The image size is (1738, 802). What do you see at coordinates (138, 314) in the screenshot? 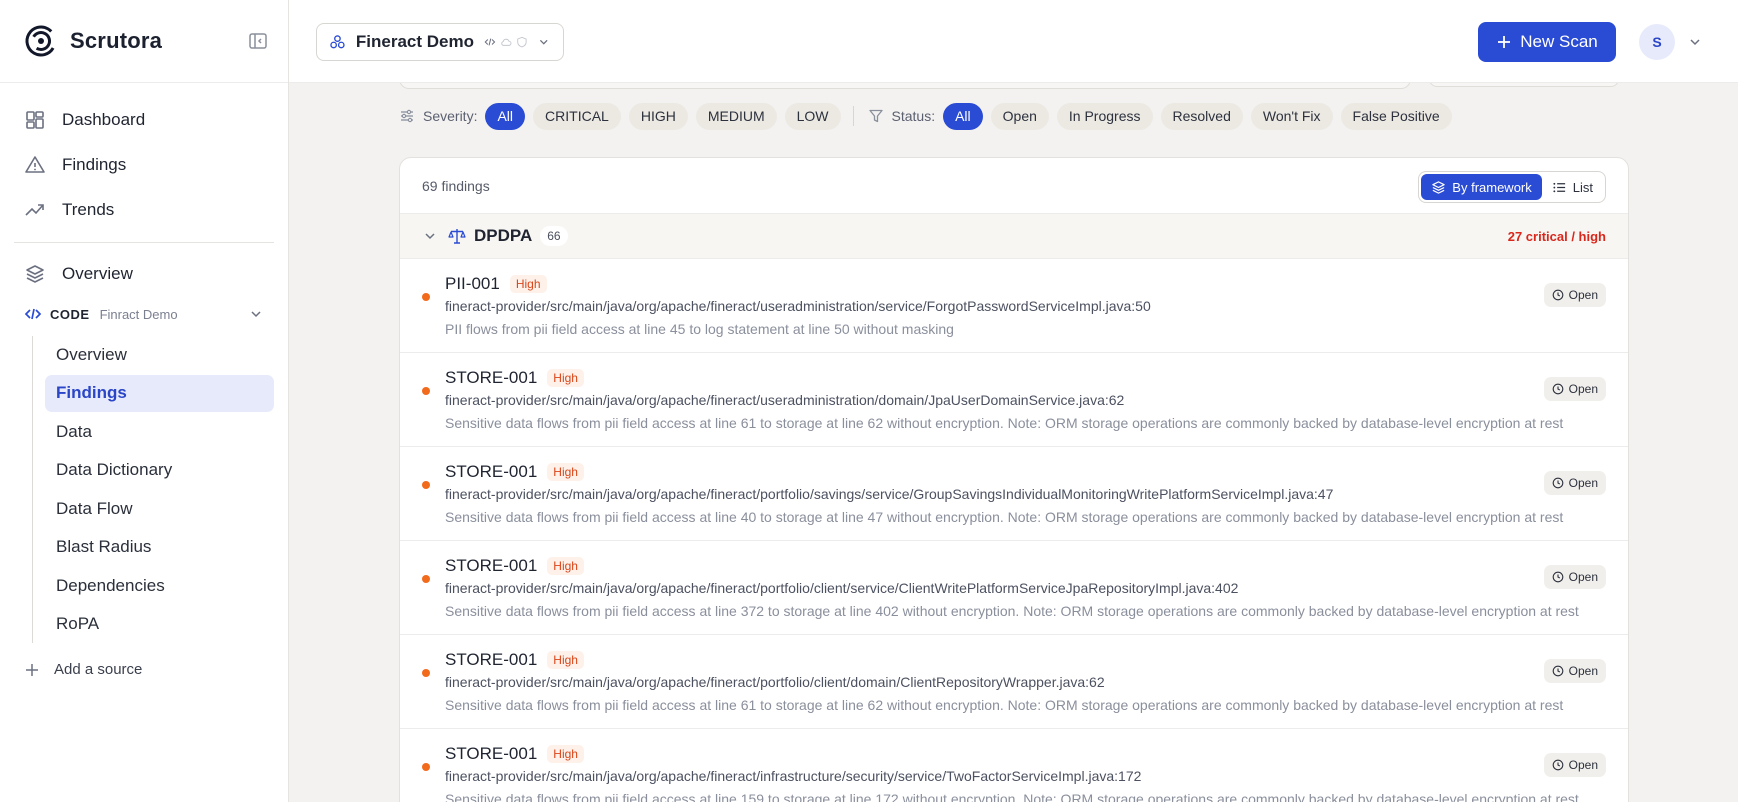
I see `source-name: Finract Demo` at bounding box center [138, 314].